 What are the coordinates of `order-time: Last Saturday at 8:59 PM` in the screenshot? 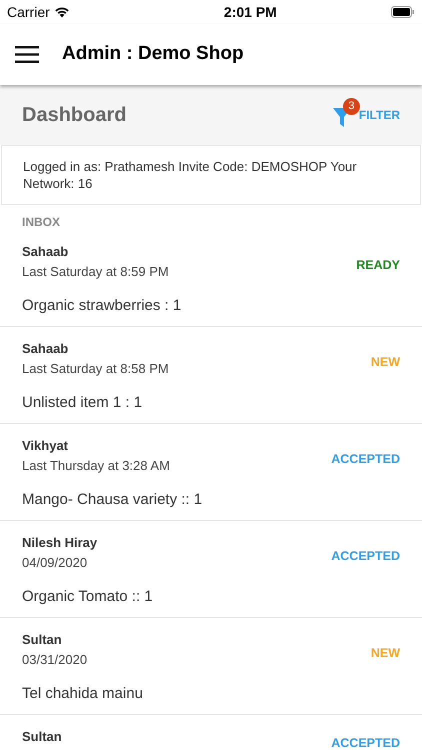 It's located at (96, 272).